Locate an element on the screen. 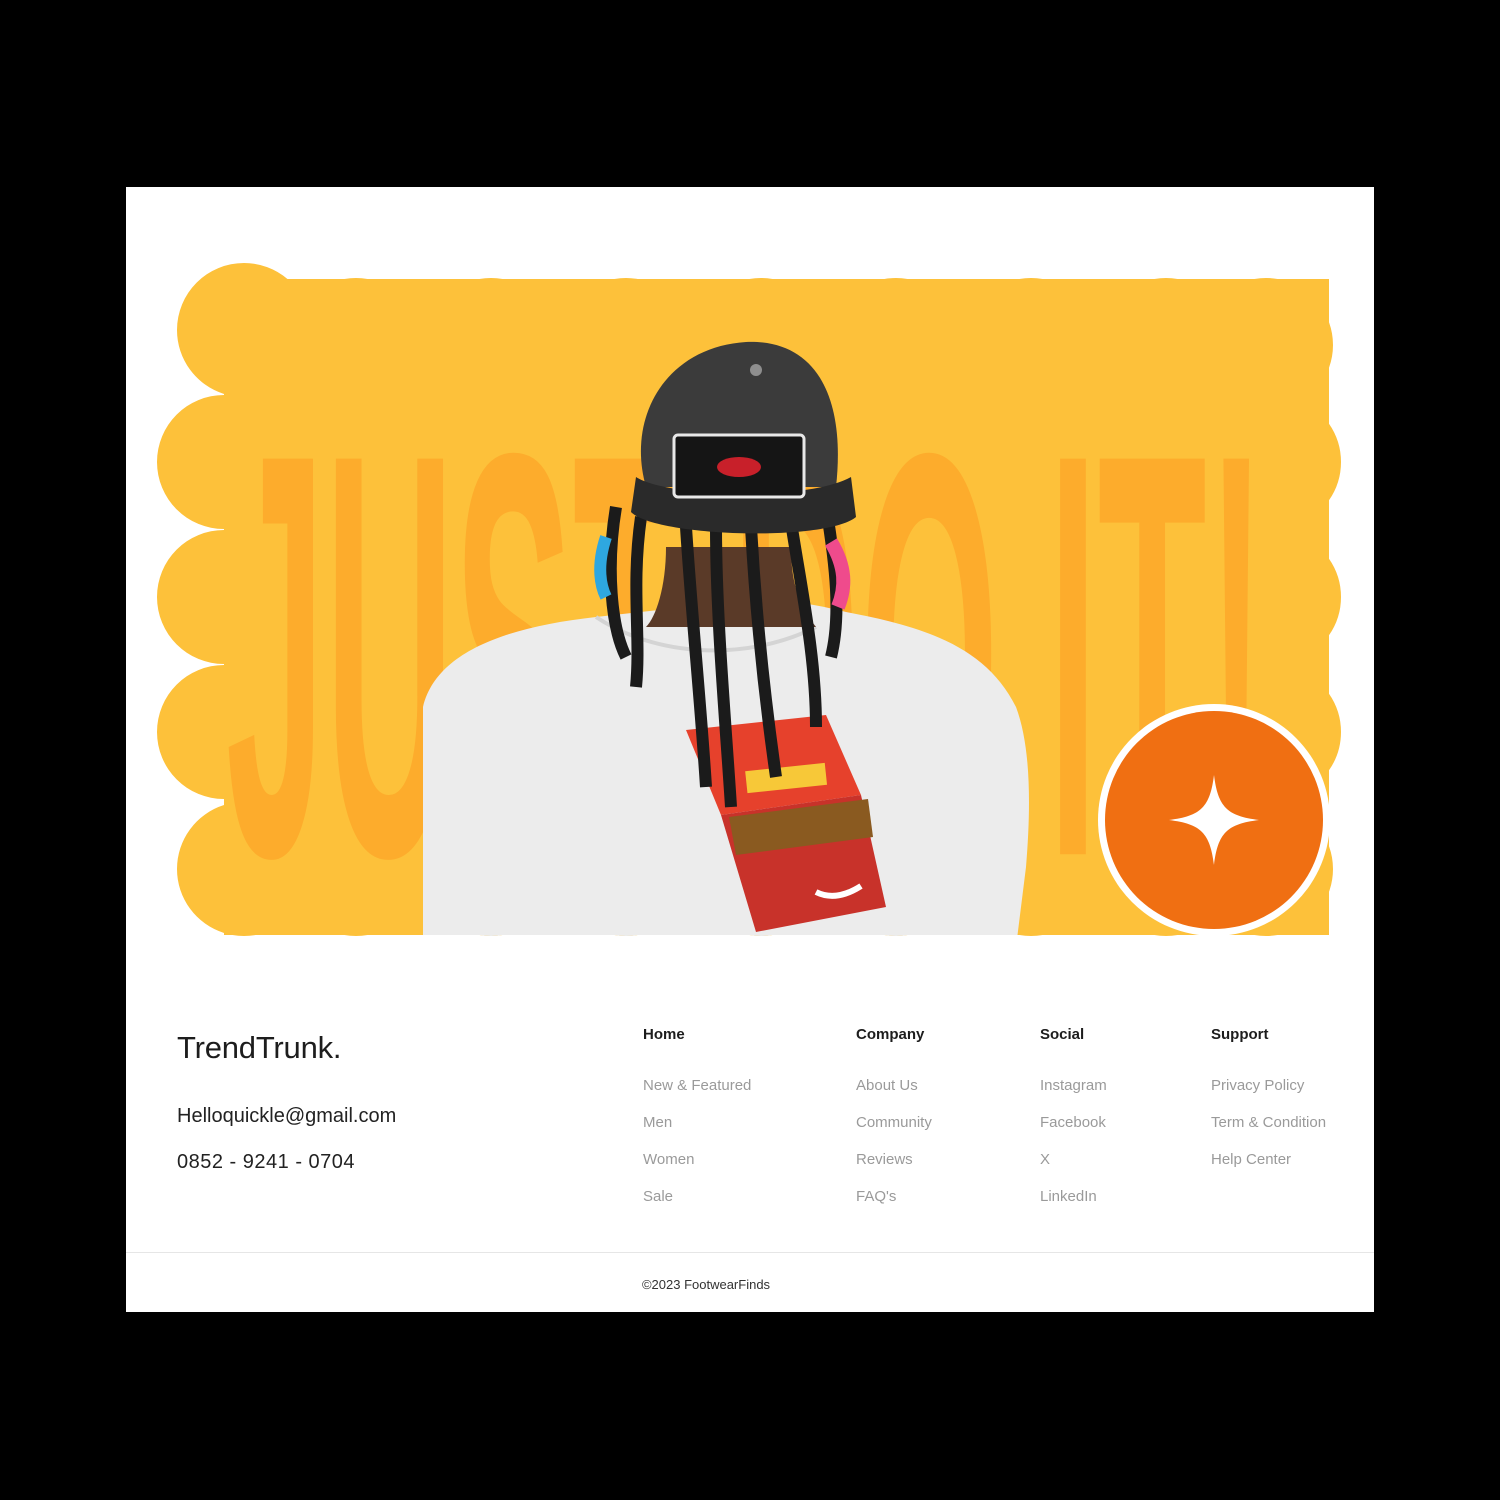 The width and height of the screenshot is (1500, 1500). copyright-text: ©2023 FootwearFinds is located at coordinates (706, 1284).